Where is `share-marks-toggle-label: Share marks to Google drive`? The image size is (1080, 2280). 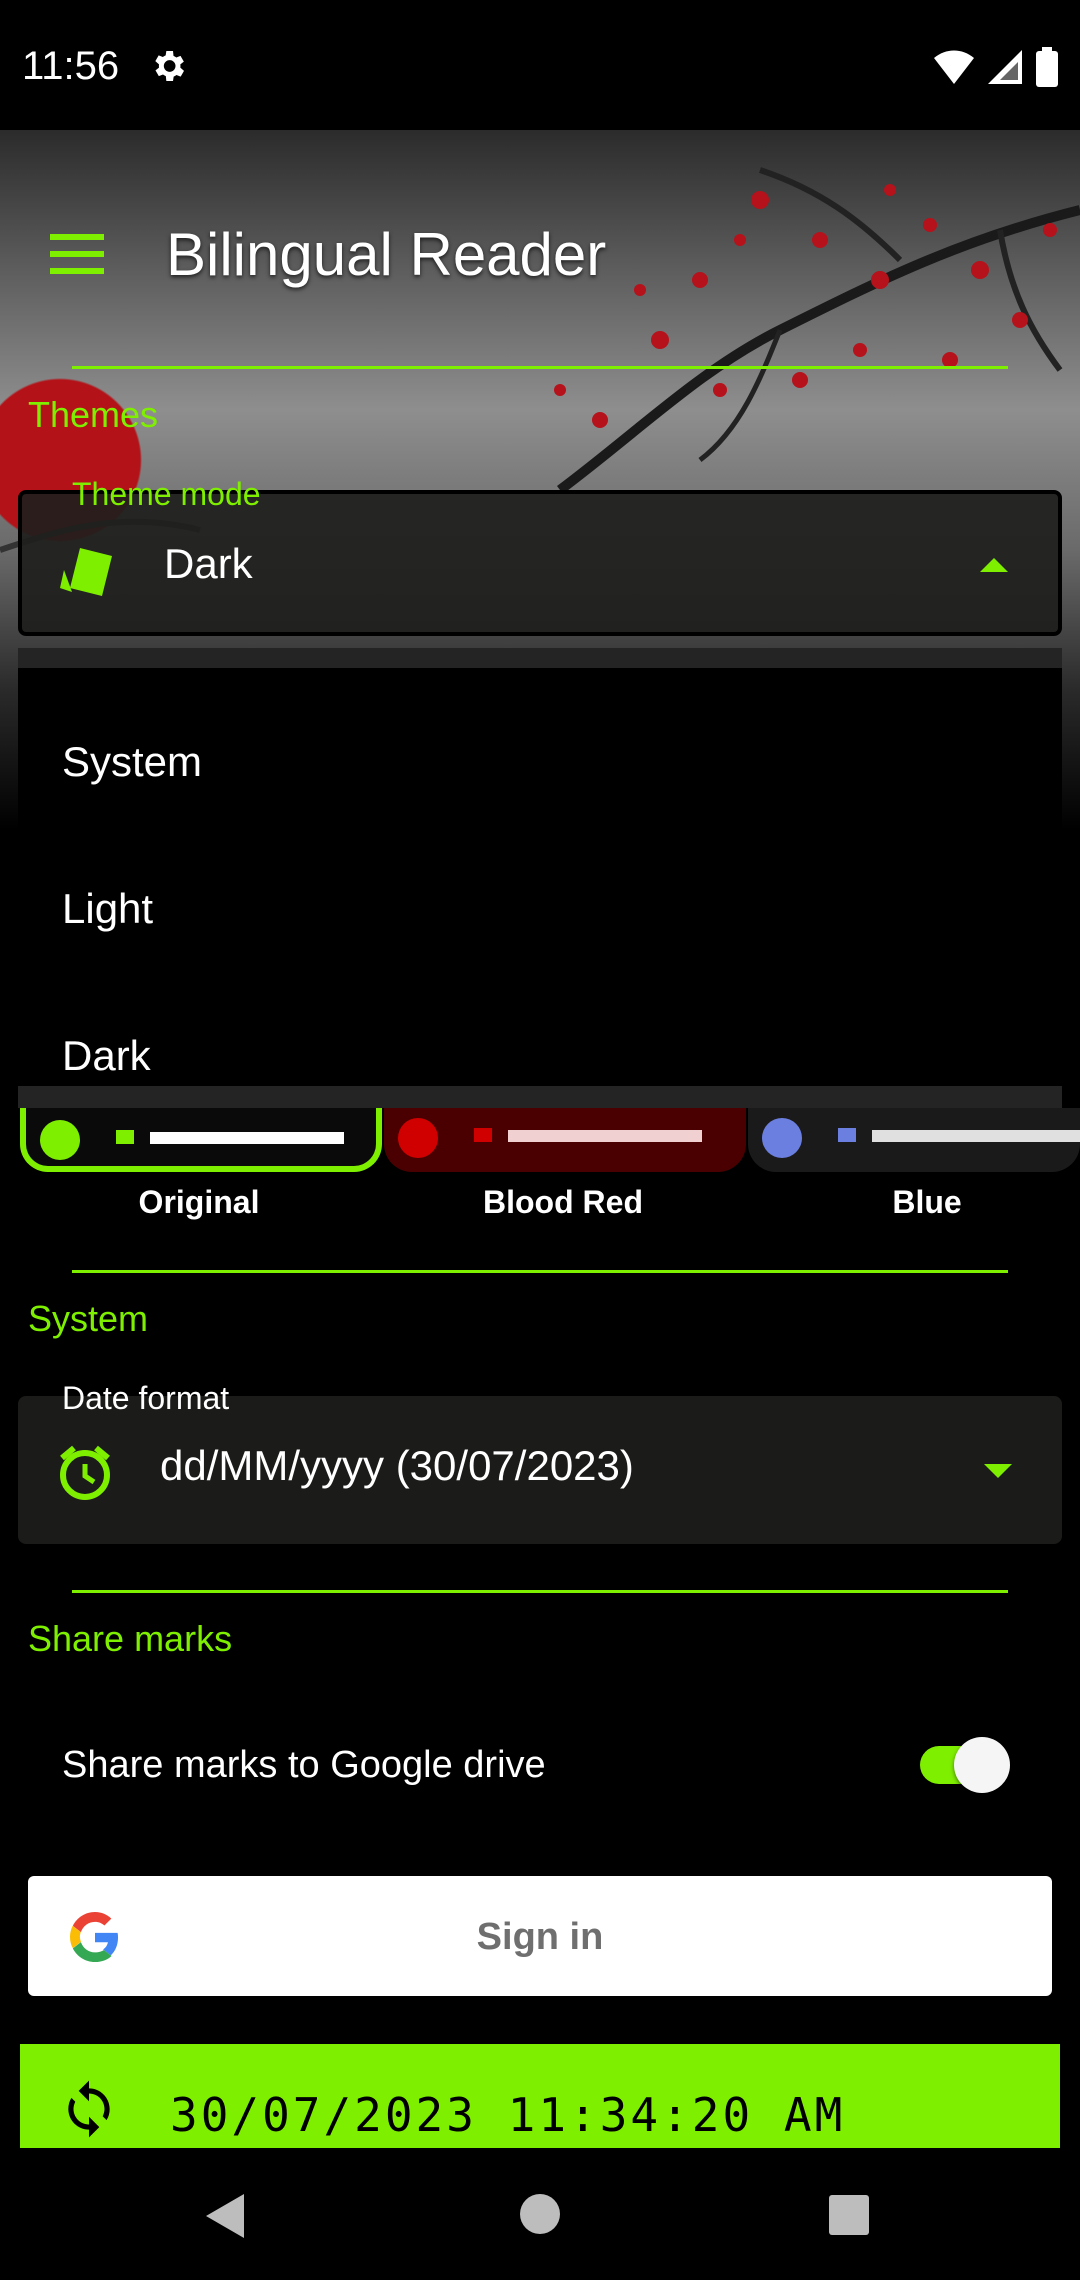 share-marks-toggle-label: Share marks to Google drive is located at coordinates (304, 1765).